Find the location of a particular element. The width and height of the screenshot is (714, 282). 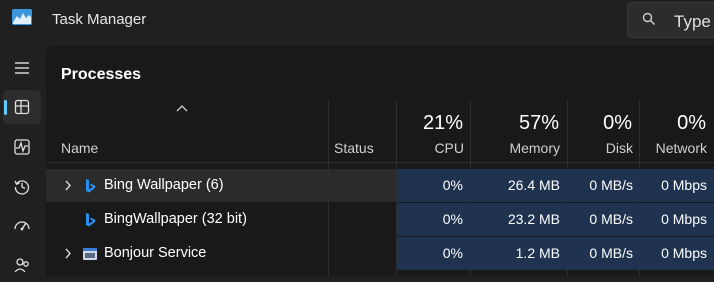

task-manager-app-icon is located at coordinates (22, 17).